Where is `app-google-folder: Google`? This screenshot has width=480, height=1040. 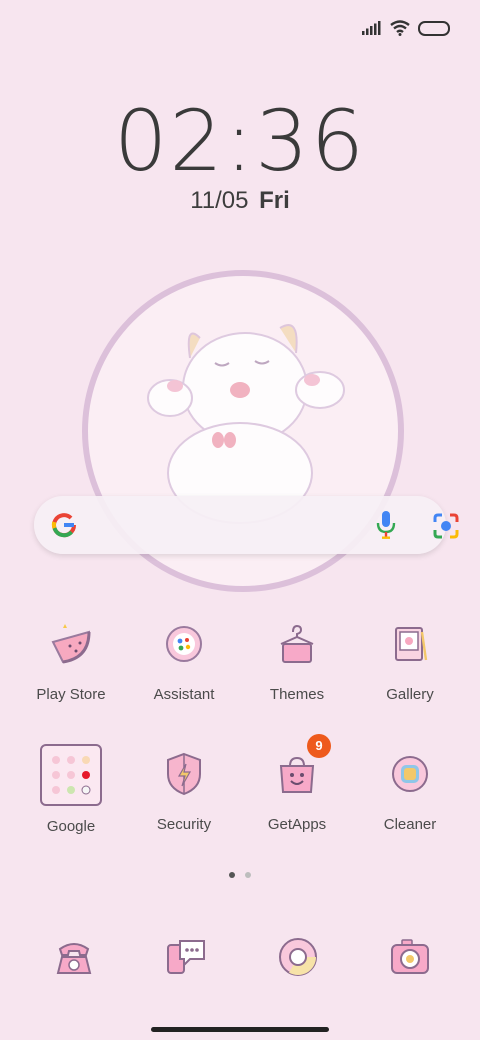
app-google-folder: Google is located at coordinates (71, 789).